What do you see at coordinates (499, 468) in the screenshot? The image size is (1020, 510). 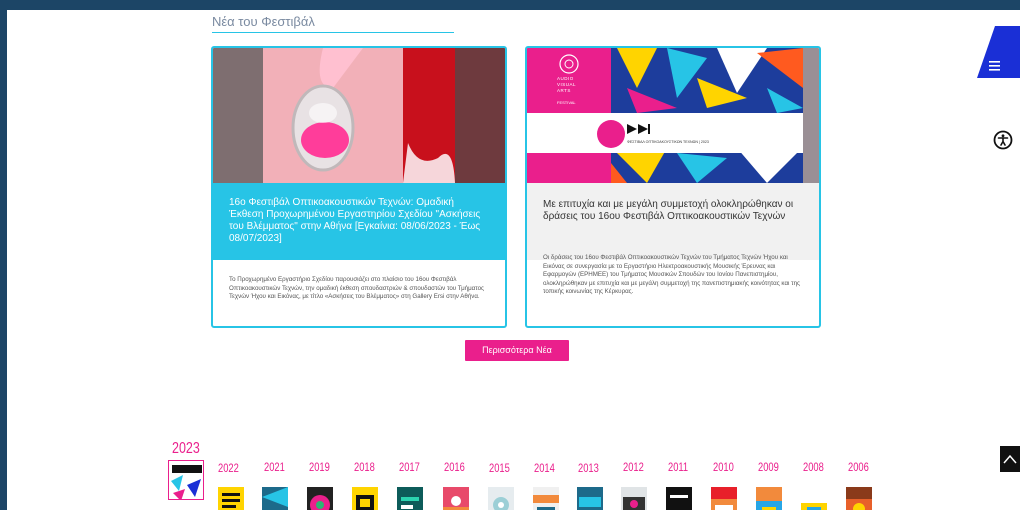 I see `year-label: 2015` at bounding box center [499, 468].